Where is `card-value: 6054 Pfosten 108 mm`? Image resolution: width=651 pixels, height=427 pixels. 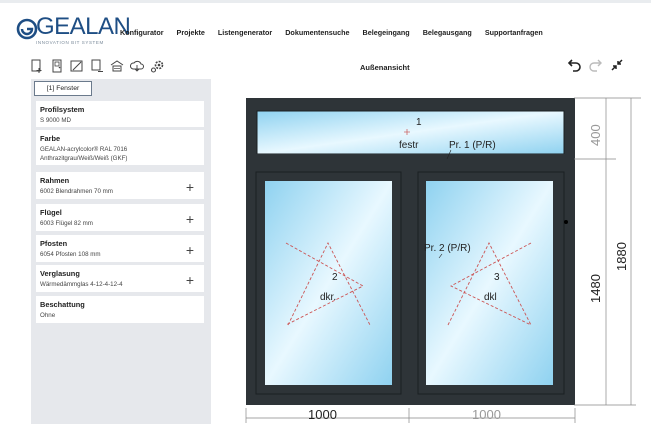
card-value: 6054 Pfosten 108 mm is located at coordinates (70, 254).